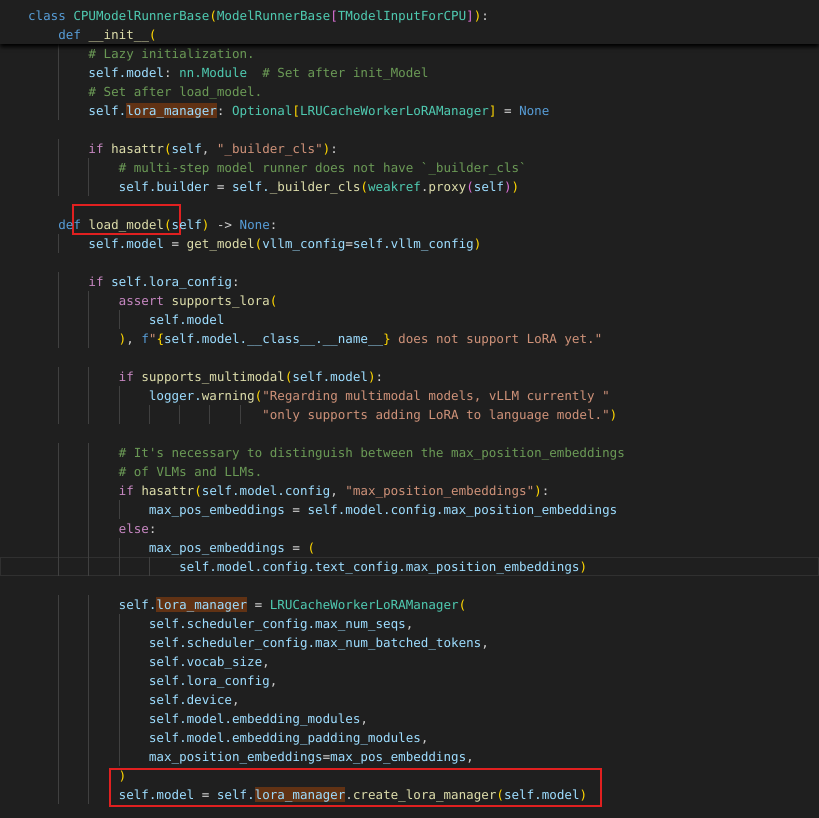 Image resolution: width=819 pixels, height=818 pixels. Describe the element at coordinates (213, 680) in the screenshot. I see `code-line: self.lora_config,` at that location.